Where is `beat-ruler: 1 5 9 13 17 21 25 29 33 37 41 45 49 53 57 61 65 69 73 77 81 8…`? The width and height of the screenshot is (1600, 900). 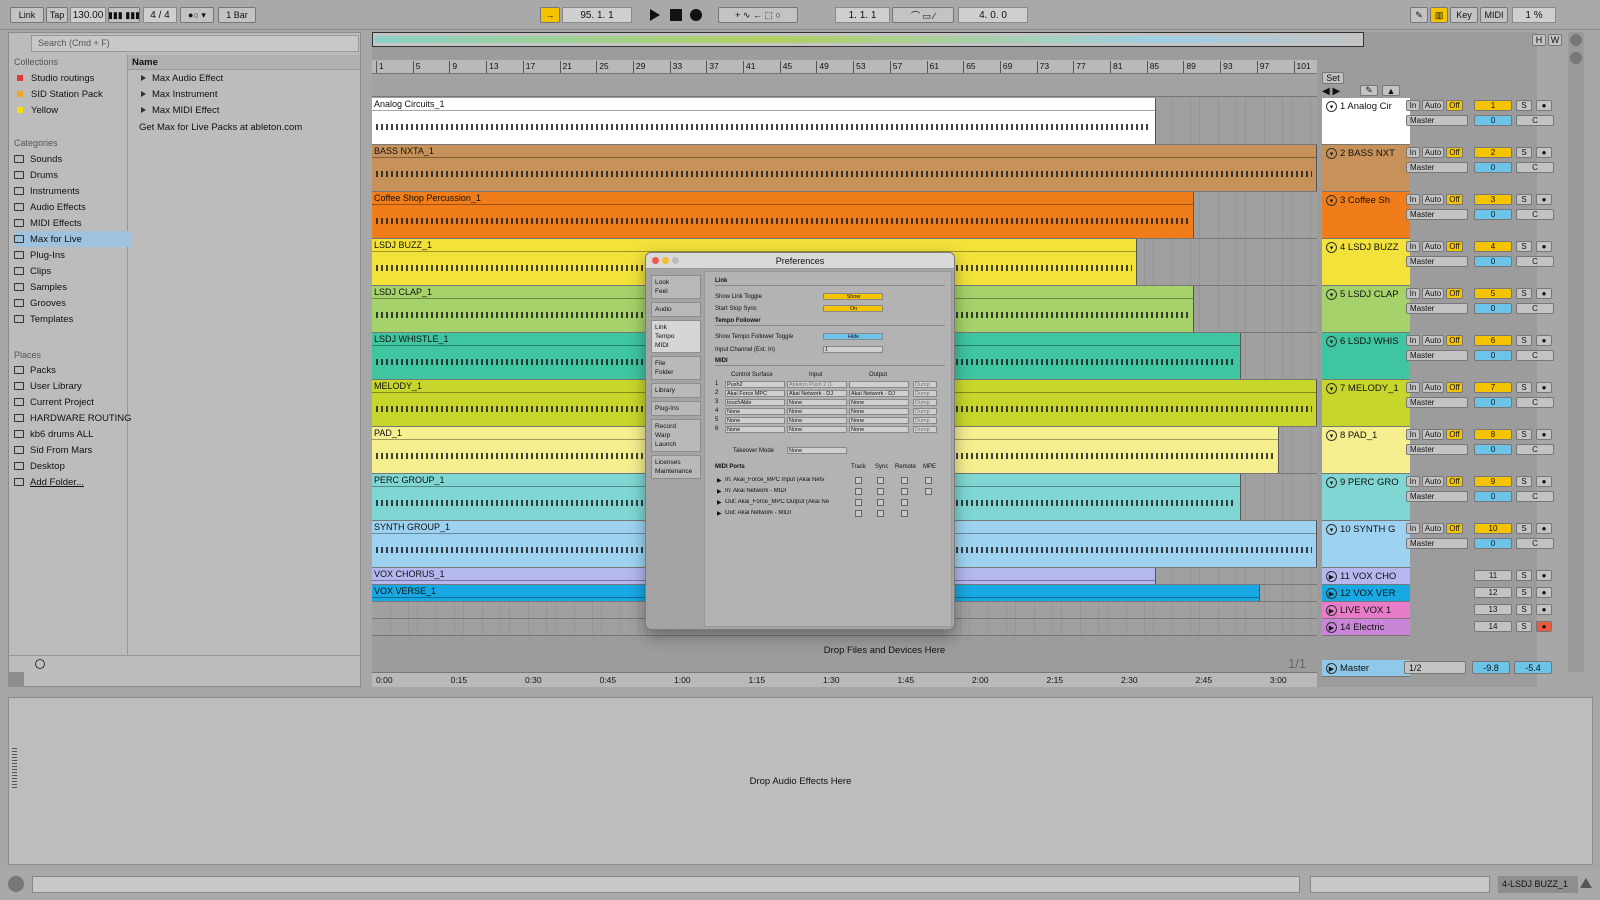 beat-ruler: 1 5 9 13 17 21 25 29 33 37 41 45 49 53 57 61 65 69 73 77 81 8… is located at coordinates (844, 67).